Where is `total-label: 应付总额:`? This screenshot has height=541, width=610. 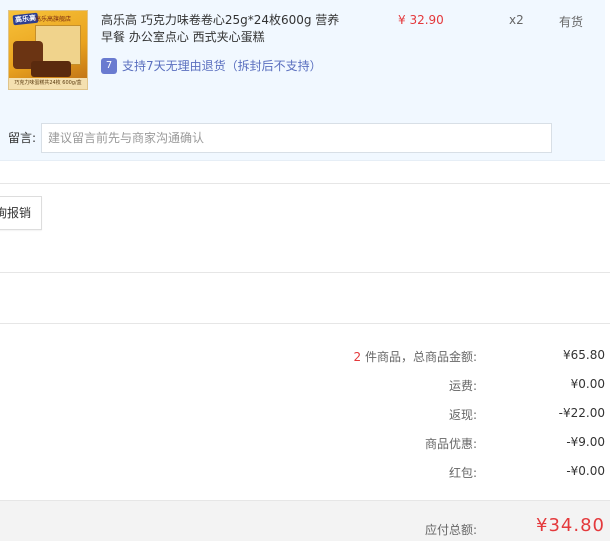
total-label: 应付总额: is located at coordinates (450, 530).